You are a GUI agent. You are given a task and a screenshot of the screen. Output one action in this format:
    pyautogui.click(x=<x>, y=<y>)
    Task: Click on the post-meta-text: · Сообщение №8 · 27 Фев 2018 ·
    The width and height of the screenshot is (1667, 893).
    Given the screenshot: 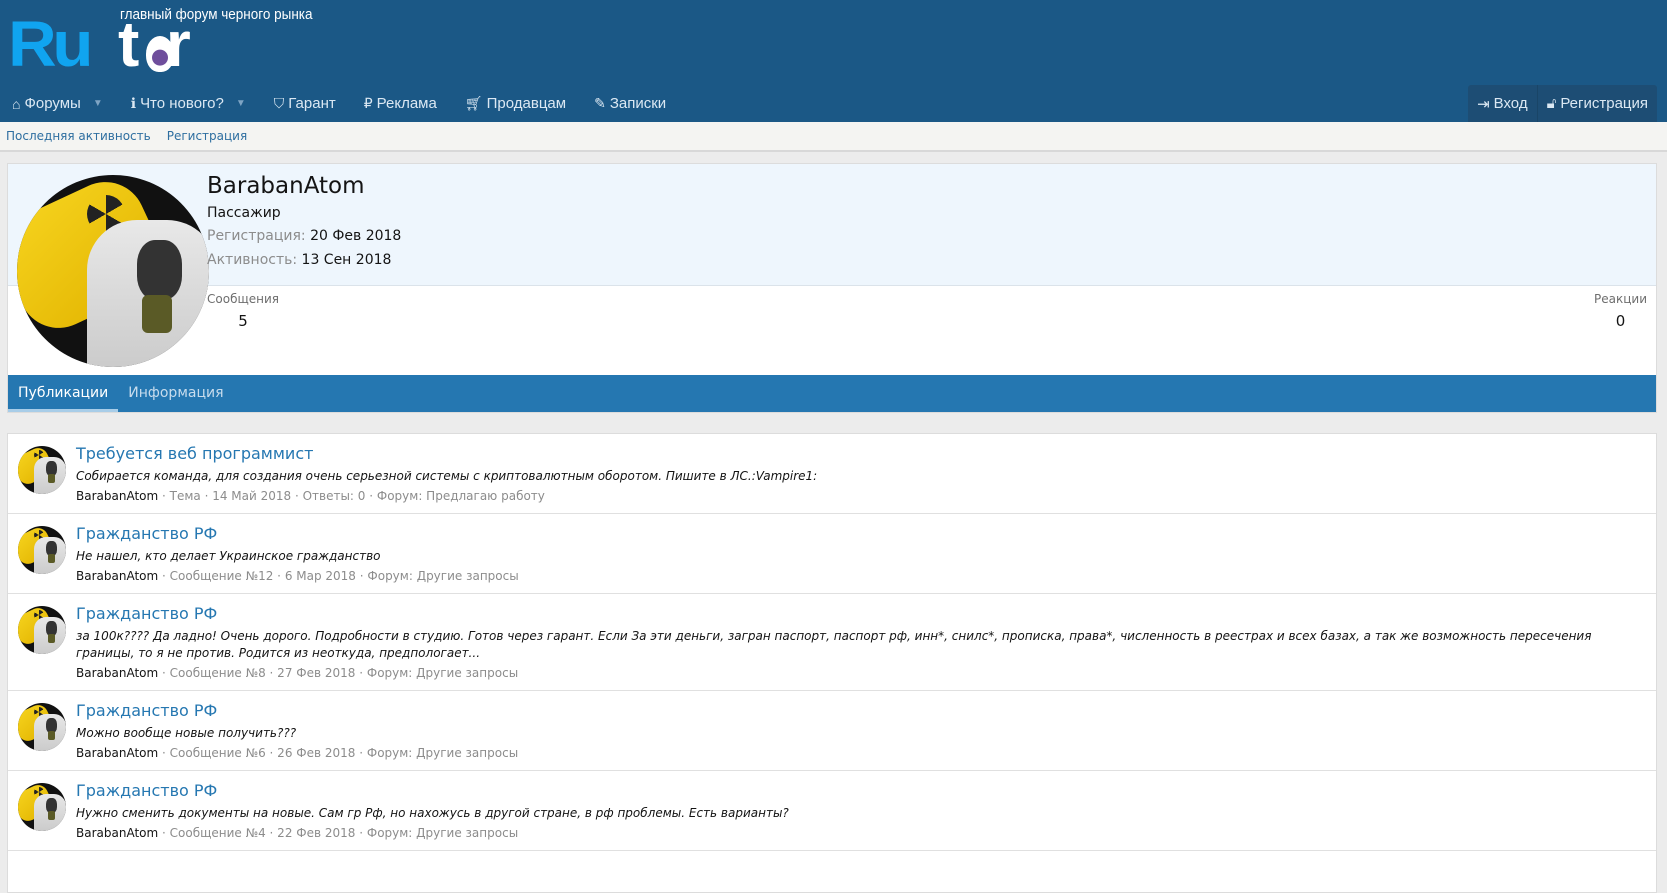 What is the action you would take?
    pyautogui.click(x=262, y=673)
    